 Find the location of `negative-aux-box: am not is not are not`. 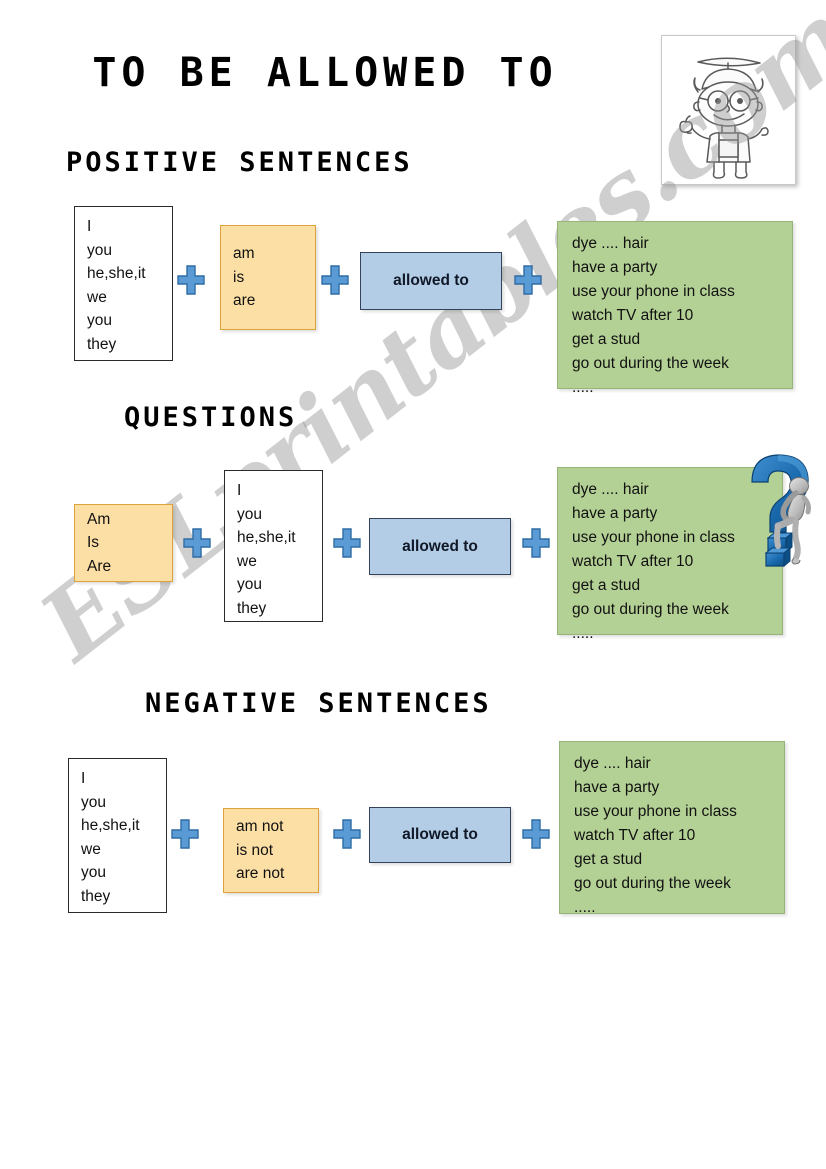

negative-aux-box: am not is not are not is located at coordinates (271, 850).